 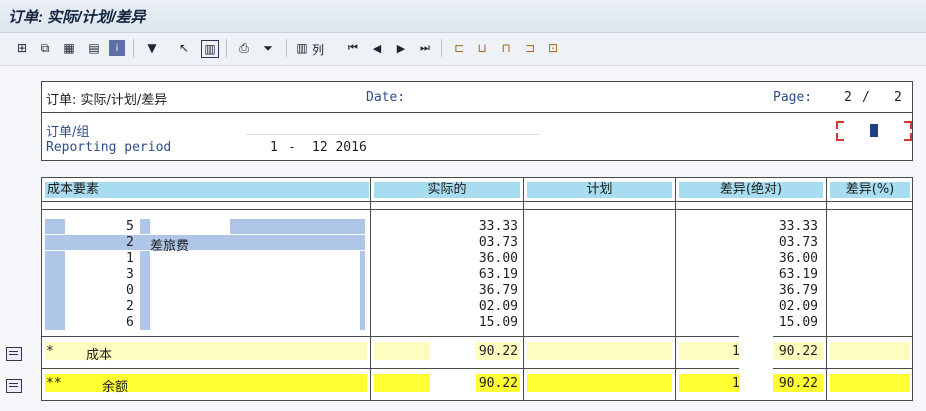 I want to click on tree-icon: ⊞, so click(x=22, y=48).